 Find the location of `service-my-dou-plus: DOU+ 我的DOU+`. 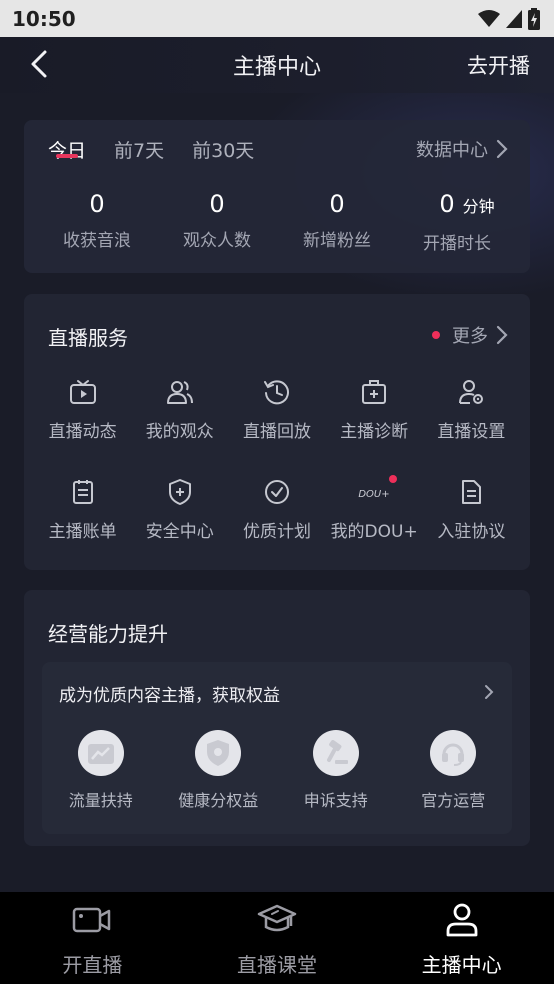

service-my-dou-plus: DOU+ 我的DOU+ is located at coordinates (374, 508).